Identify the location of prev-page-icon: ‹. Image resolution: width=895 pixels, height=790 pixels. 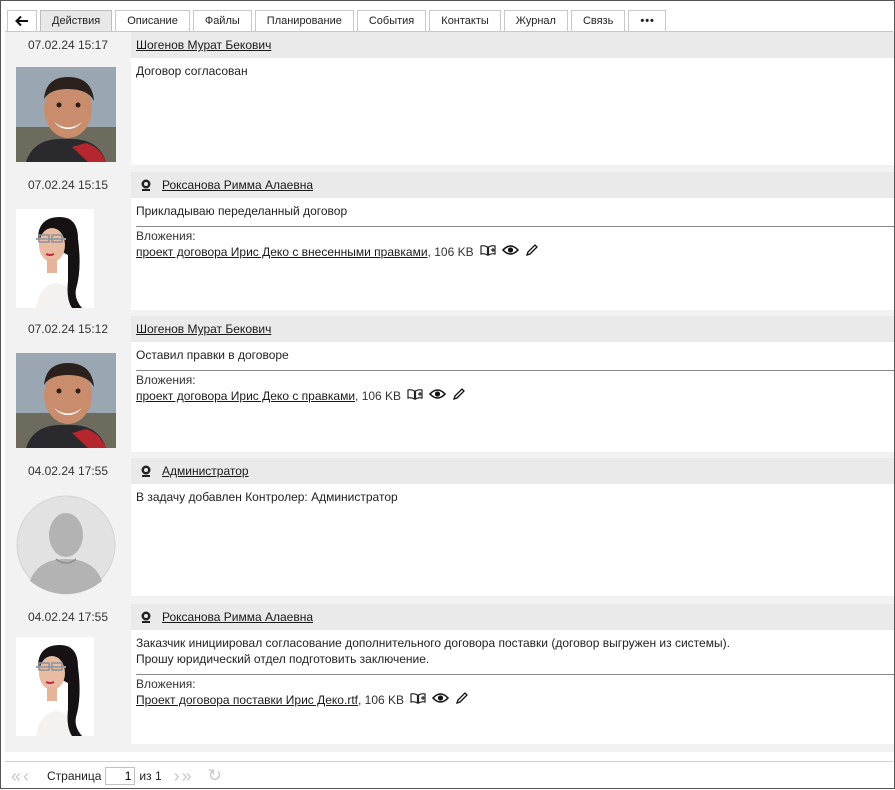
(26, 776).